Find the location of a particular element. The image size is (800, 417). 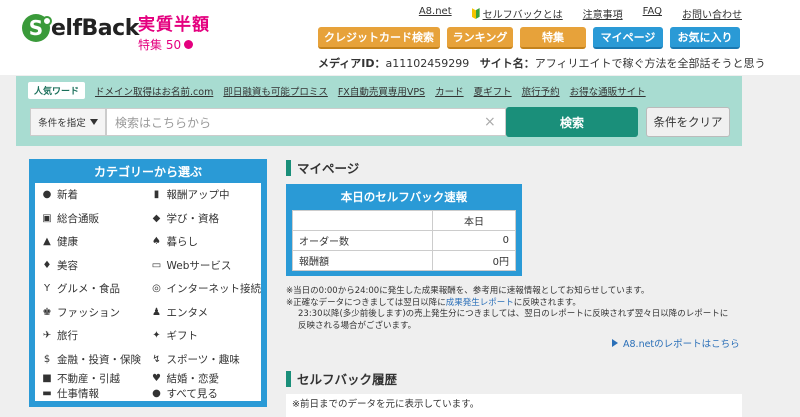

search-input: 検索はこちらから is located at coordinates (306, 122).